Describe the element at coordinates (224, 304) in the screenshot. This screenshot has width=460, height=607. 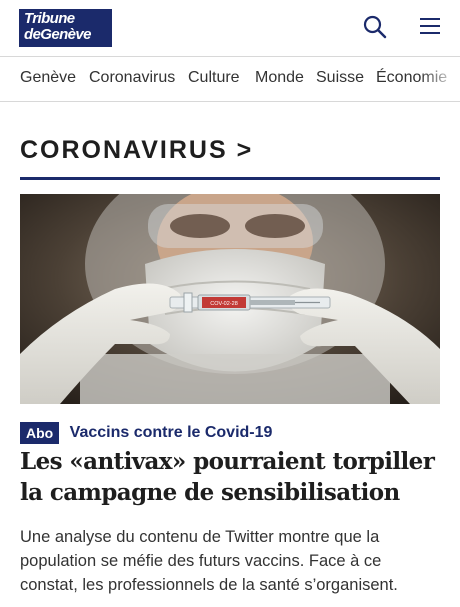
I see `vial-label: COV-02-28` at that location.